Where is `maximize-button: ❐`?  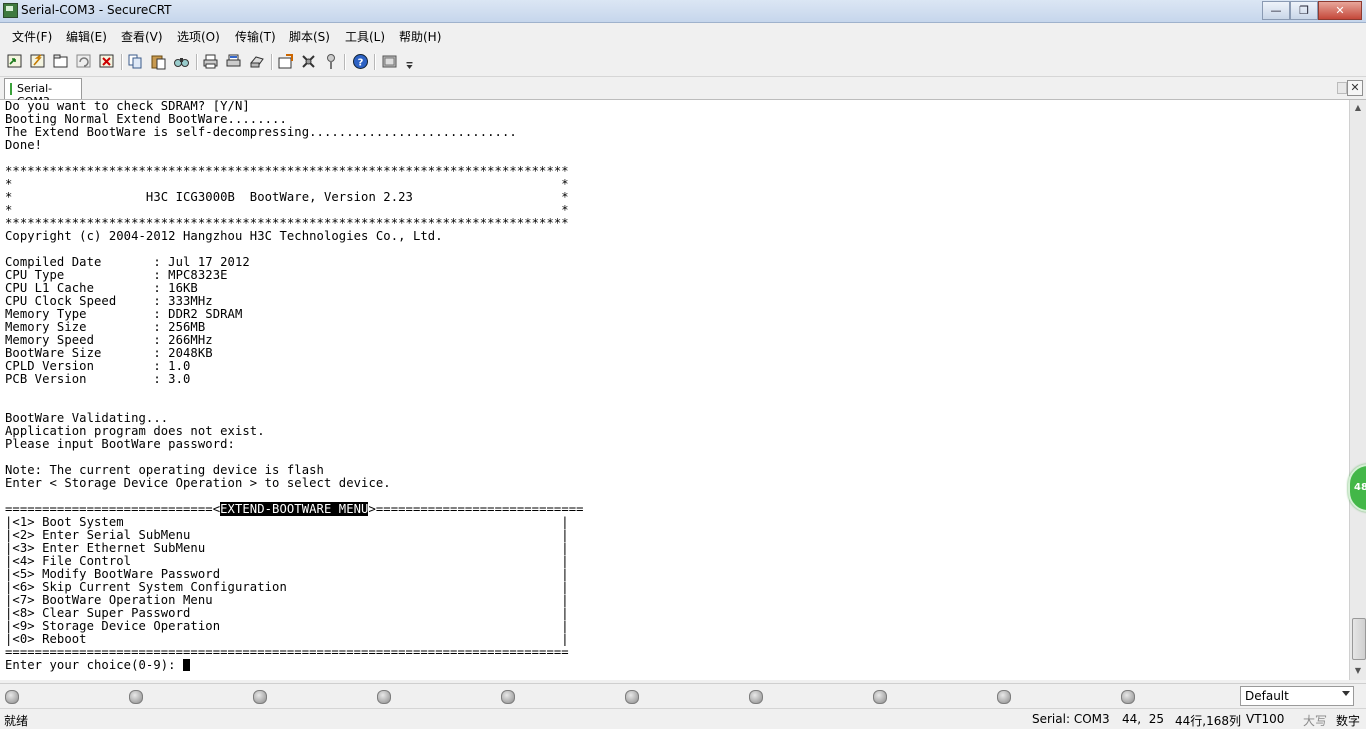
maximize-button: ❐ is located at coordinates (1304, 10).